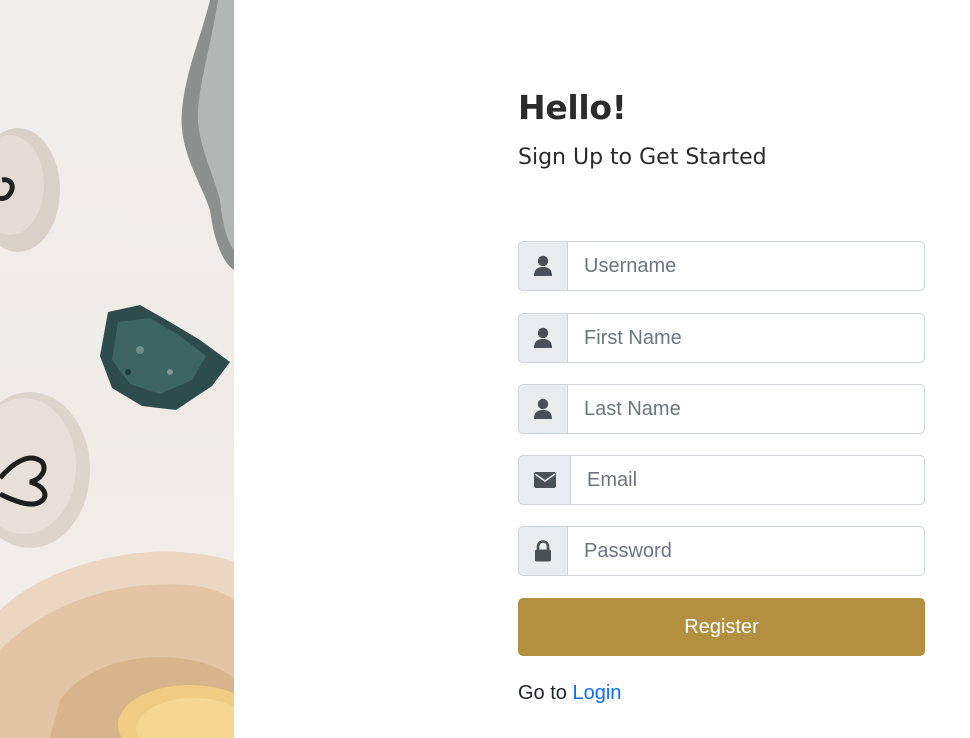 This screenshot has height=738, width=970. What do you see at coordinates (544, 480) in the screenshot?
I see `envelope-icon` at bounding box center [544, 480].